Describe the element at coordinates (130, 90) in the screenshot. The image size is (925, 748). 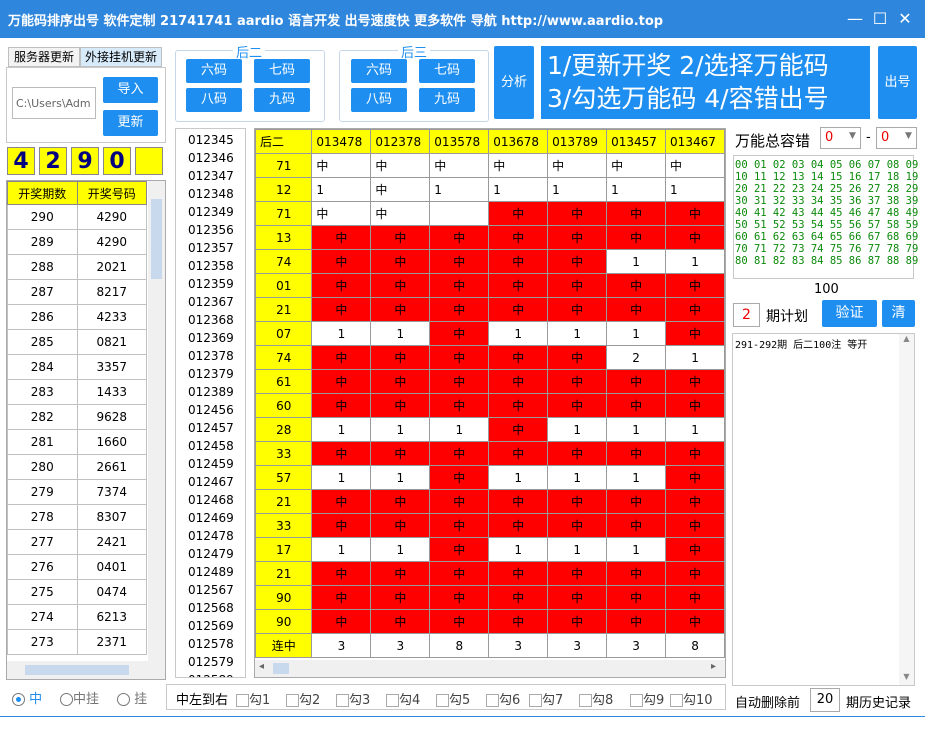
I see `import-button: 导入` at that location.